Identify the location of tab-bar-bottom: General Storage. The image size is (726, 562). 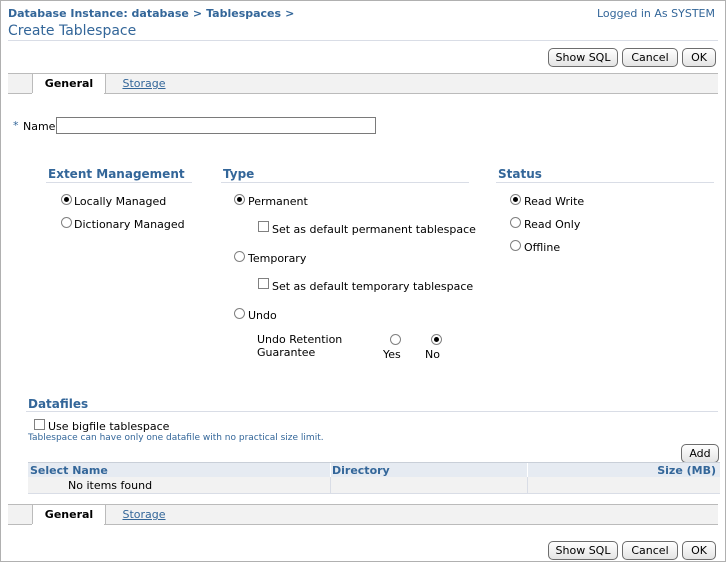
(363, 514).